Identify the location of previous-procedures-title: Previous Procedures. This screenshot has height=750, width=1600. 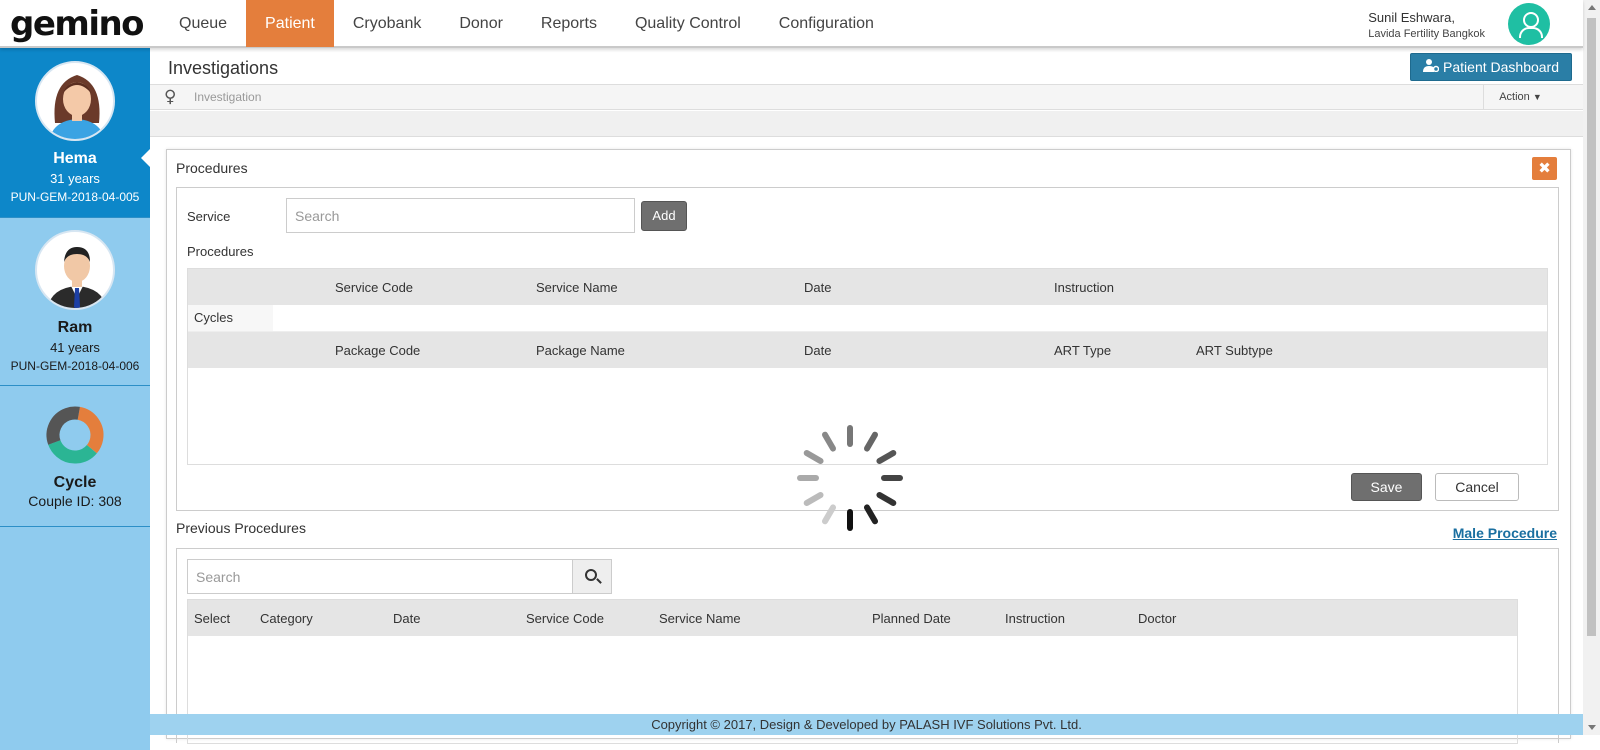
(241, 528).